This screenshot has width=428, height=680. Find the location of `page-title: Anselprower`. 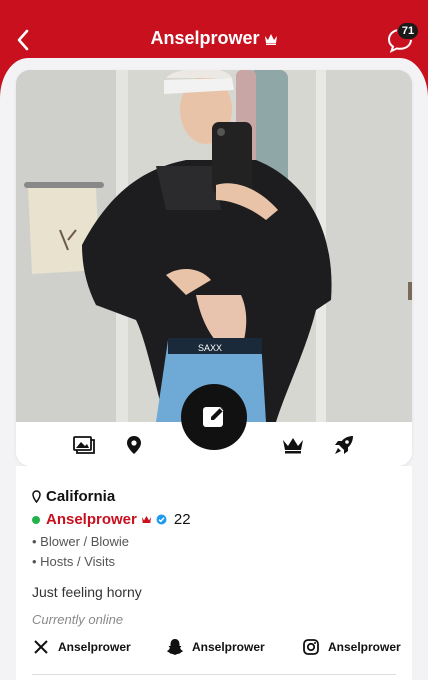

page-title: Anselprower is located at coordinates (214, 38).